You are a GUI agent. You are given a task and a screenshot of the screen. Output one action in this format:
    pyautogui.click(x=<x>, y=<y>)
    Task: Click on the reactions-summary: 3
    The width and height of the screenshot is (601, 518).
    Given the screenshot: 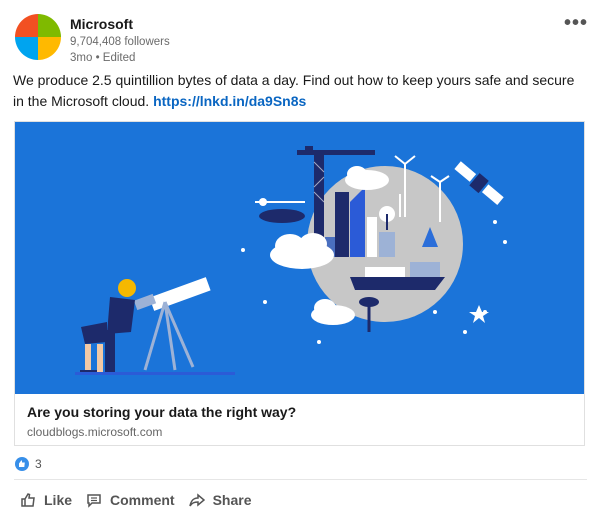 What is the action you would take?
    pyautogui.click(x=28, y=464)
    